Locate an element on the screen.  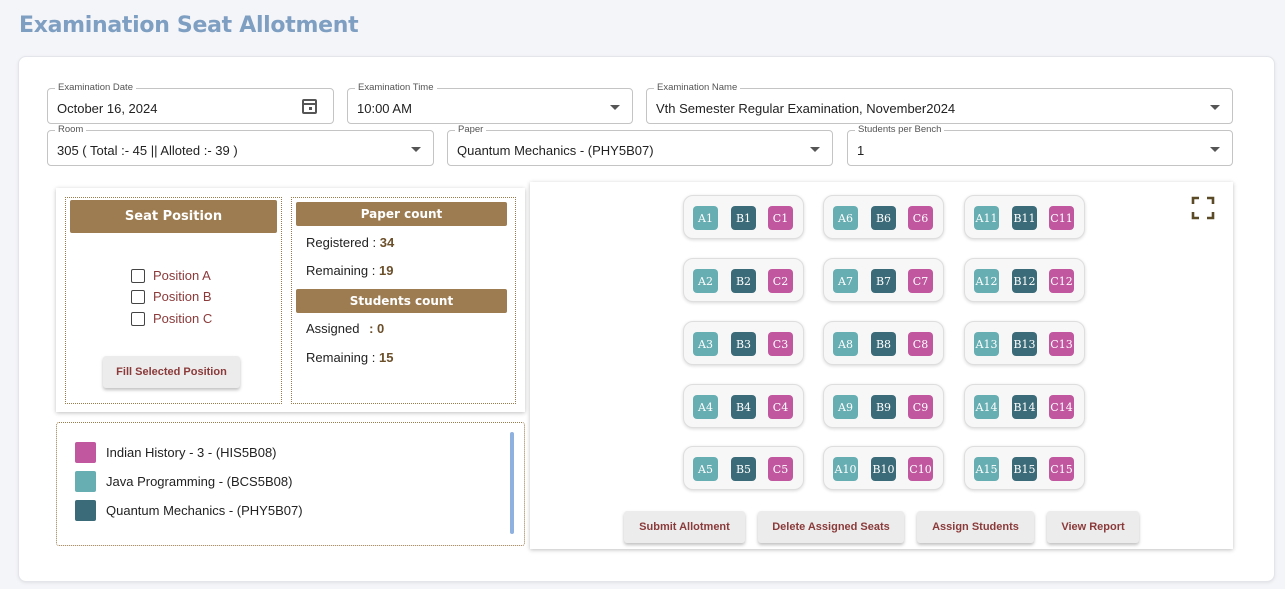
students-per-bench-value: 1 is located at coordinates (861, 150).